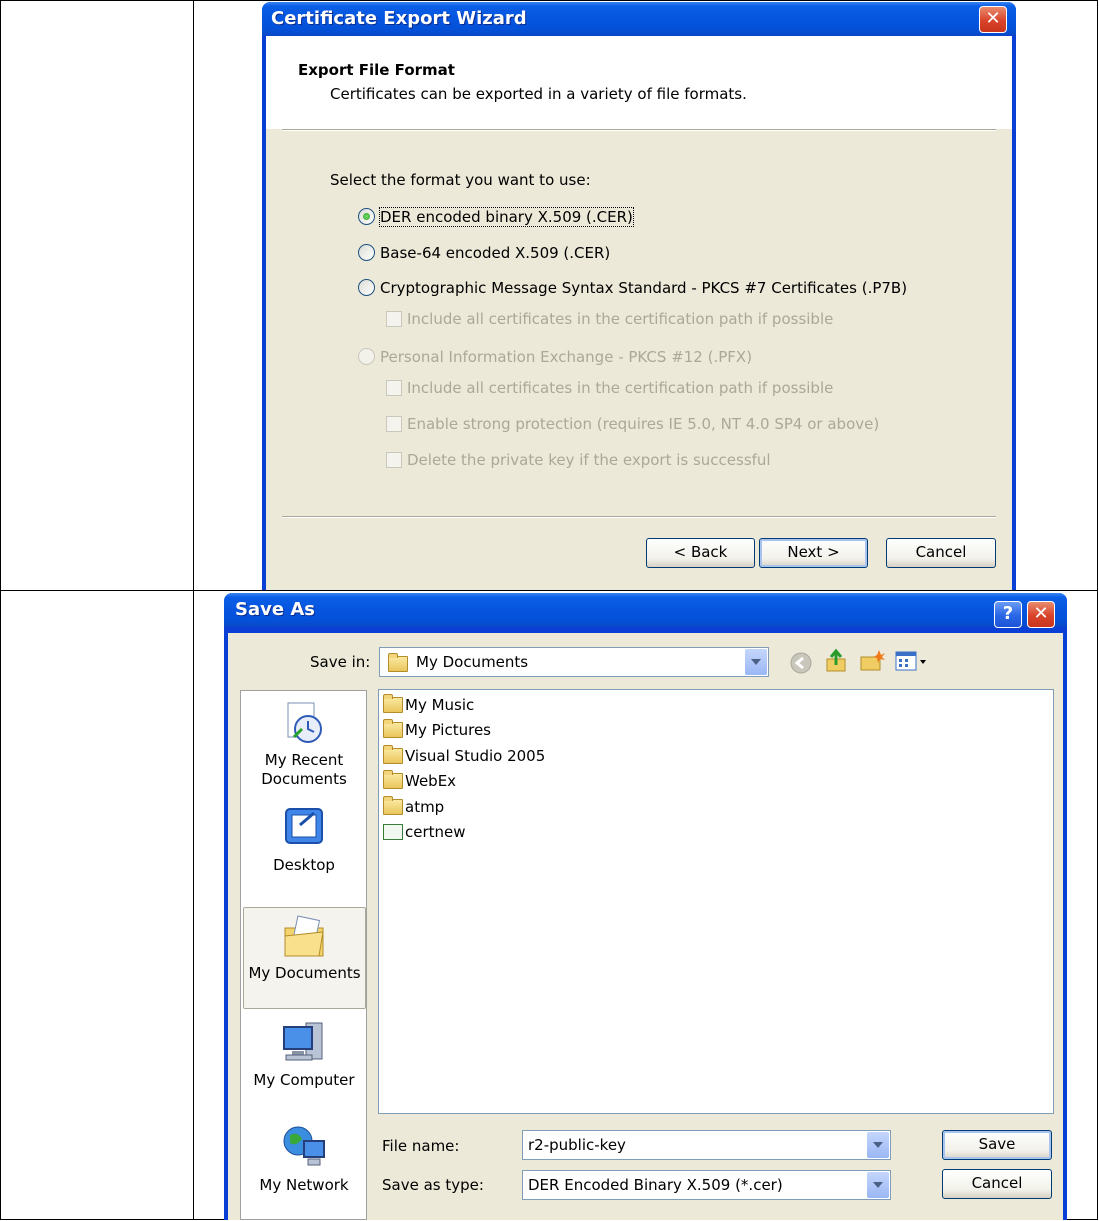 The width and height of the screenshot is (1099, 1221). What do you see at coordinates (304, 1064) in the screenshot?
I see `place-my-computer: My Computer` at bounding box center [304, 1064].